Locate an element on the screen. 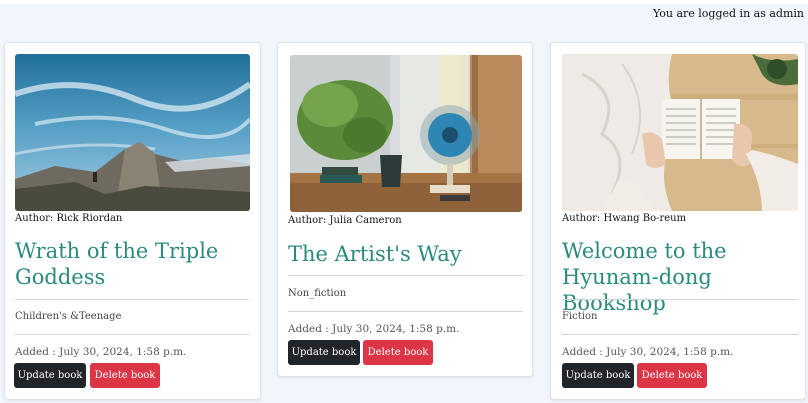 The width and height of the screenshot is (808, 403). book-genre: Fiction is located at coordinates (580, 316).